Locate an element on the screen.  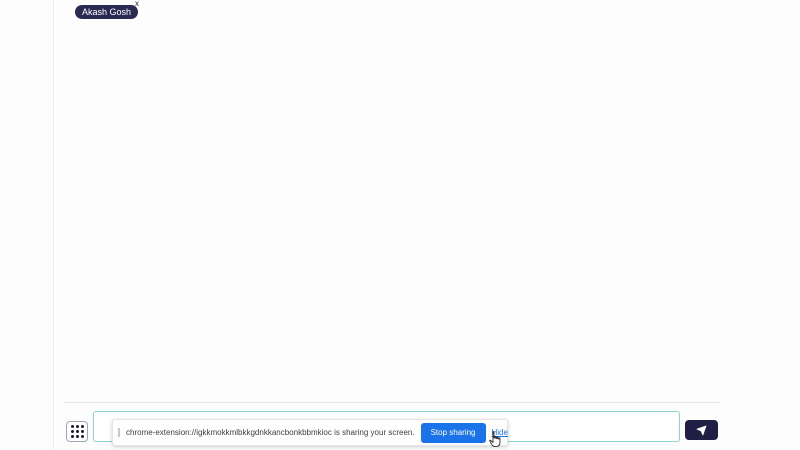
chip-close-icon: x is located at coordinates (137, 4).